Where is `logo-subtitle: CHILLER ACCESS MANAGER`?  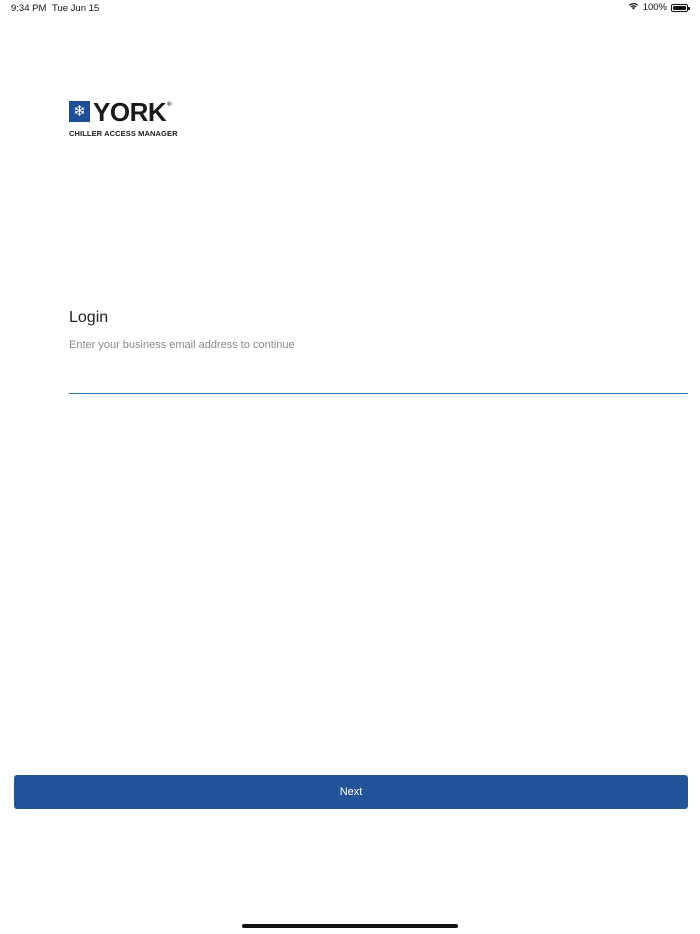
logo-subtitle: CHILLER ACCESS MANAGER is located at coordinates (123, 133).